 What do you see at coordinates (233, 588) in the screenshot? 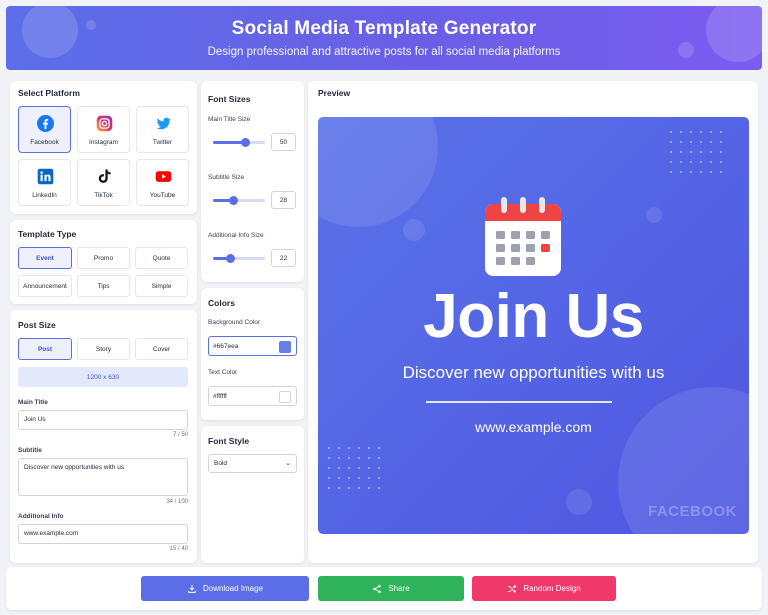
I see `download-label: Download Image` at bounding box center [233, 588].